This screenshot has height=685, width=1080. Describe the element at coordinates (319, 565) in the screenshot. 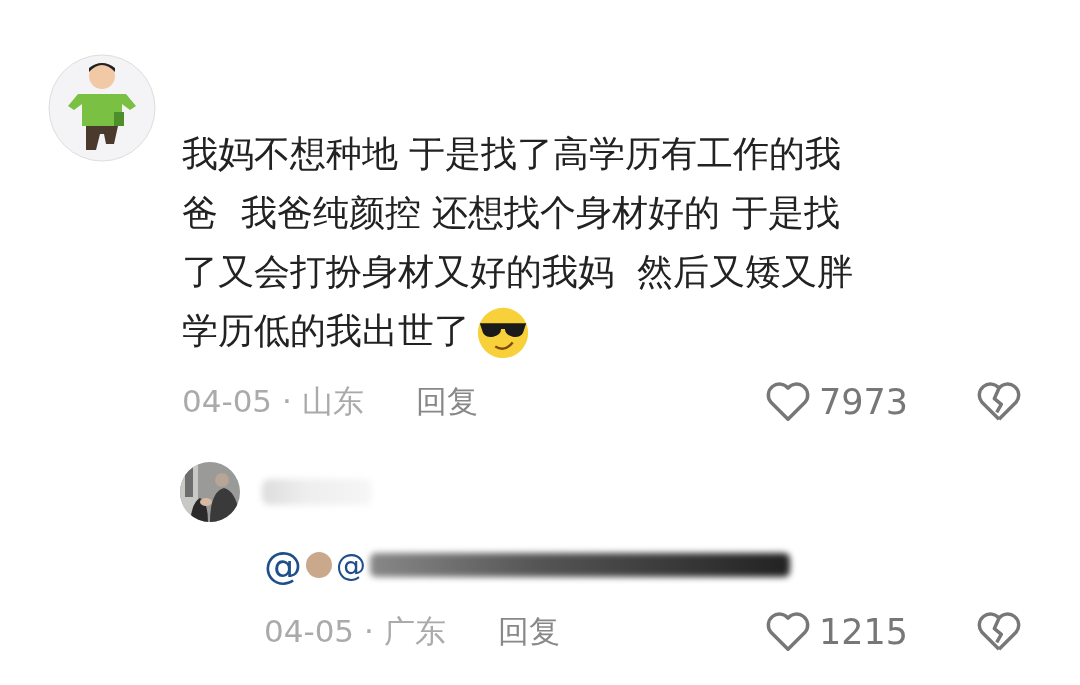

I see `mini-avatar-icon` at that location.